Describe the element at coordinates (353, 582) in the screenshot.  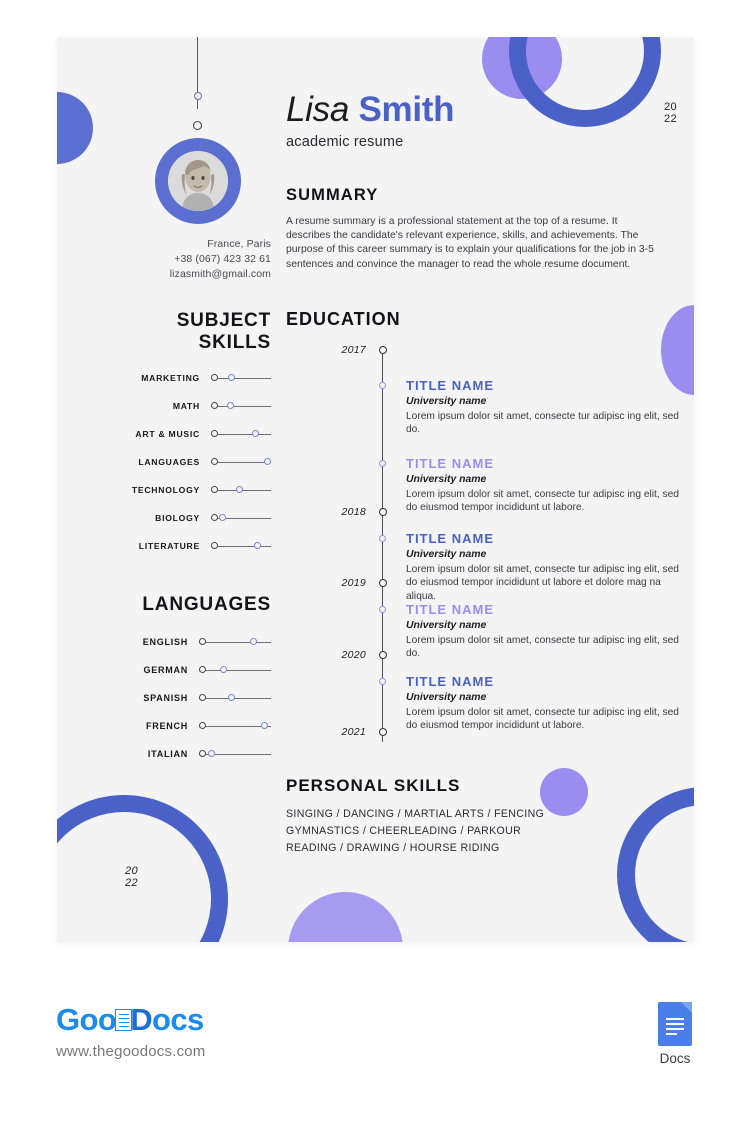
I see `timeline-year: 2019` at that location.